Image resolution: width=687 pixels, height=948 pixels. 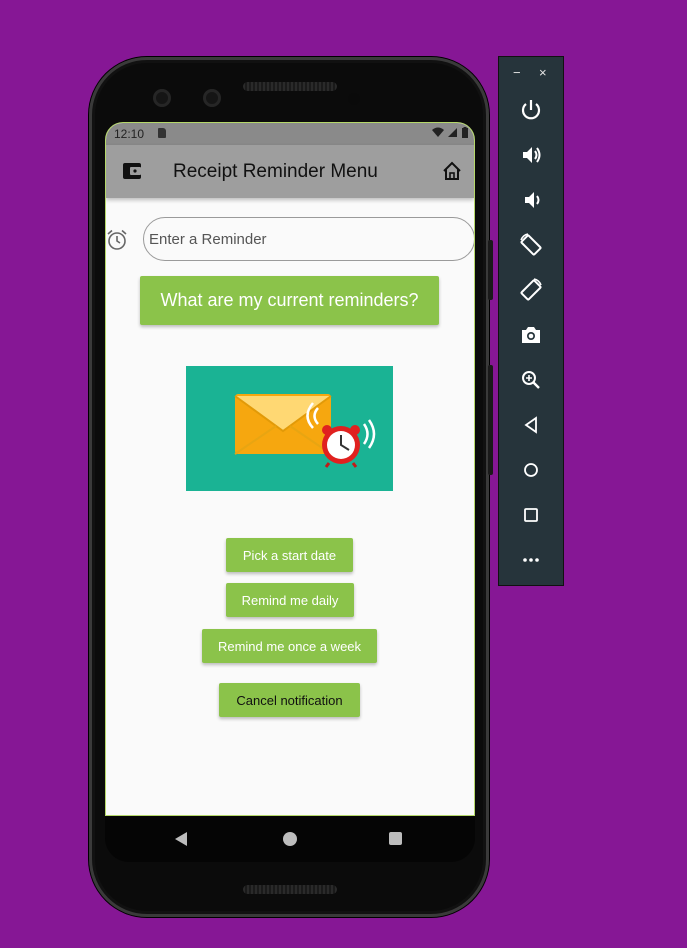 What do you see at coordinates (212, 98) in the screenshot?
I see `front-sensor` at bounding box center [212, 98].